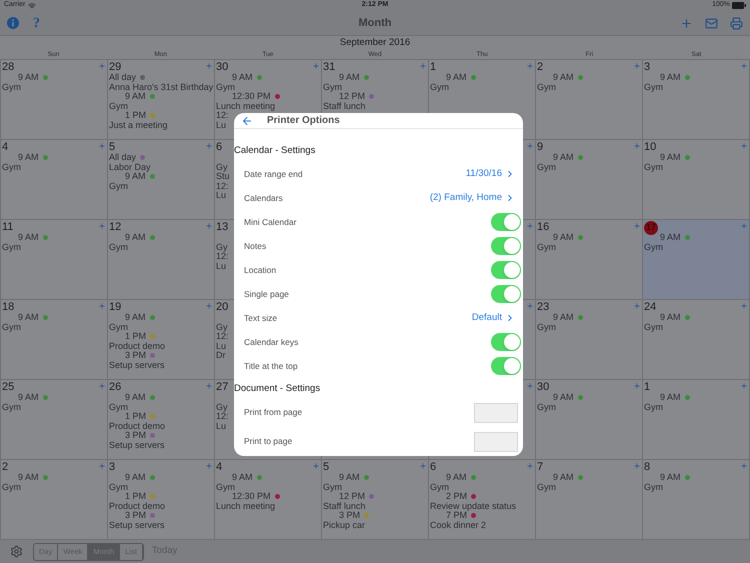 The width and height of the screenshot is (750, 563). What do you see at coordinates (375, 23) in the screenshot?
I see `view-title: Month` at bounding box center [375, 23].